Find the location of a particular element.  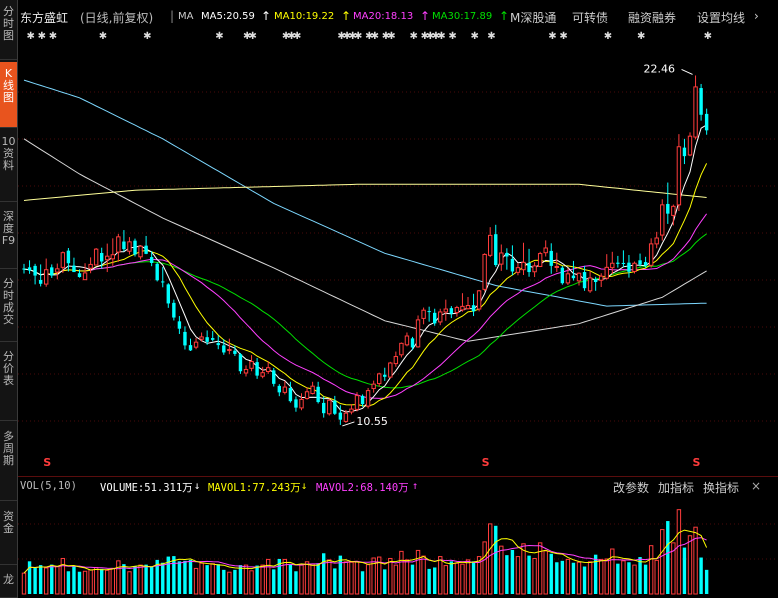

sidebar-tab-3: 深度F9 is located at coordinates (8, 237).